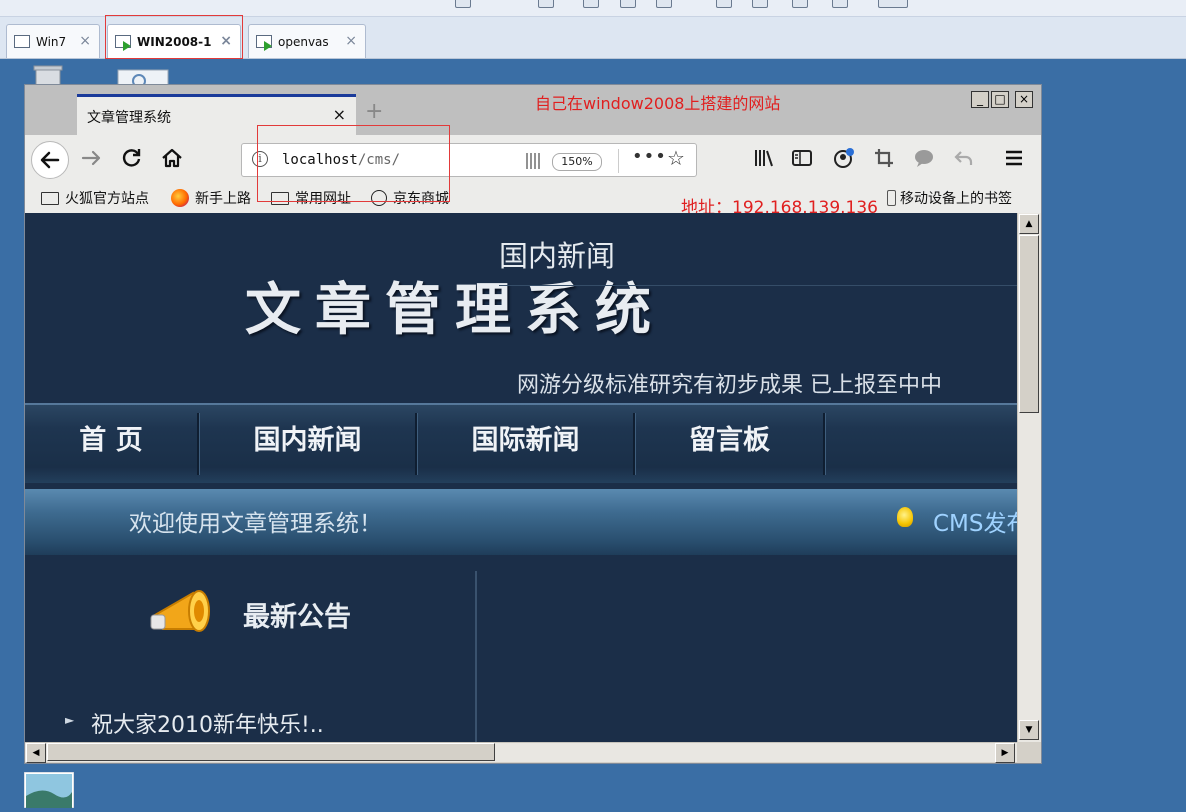 This screenshot has width=1186, height=812. What do you see at coordinates (676, 158) in the screenshot?
I see `star-icon: ☆` at bounding box center [676, 158].